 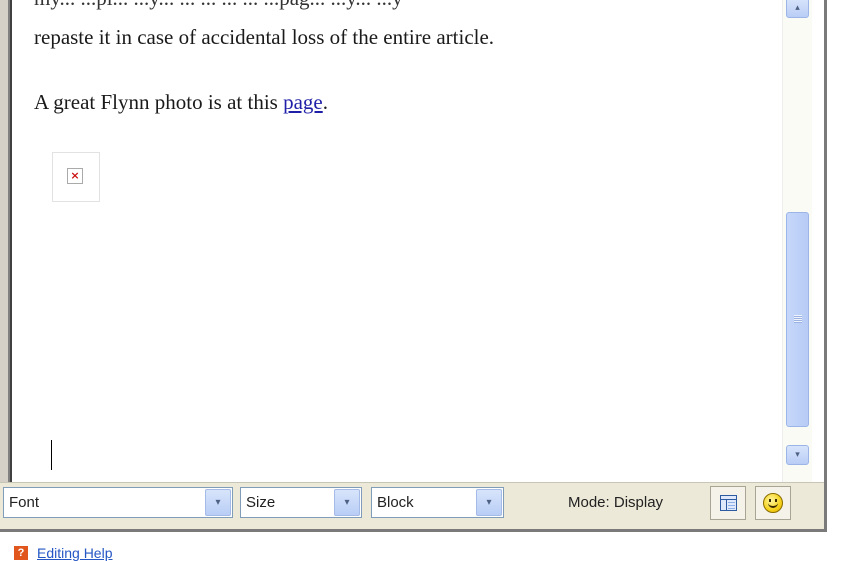 What do you see at coordinates (24, 502) in the screenshot?
I see `font-select-value: Font` at bounding box center [24, 502].